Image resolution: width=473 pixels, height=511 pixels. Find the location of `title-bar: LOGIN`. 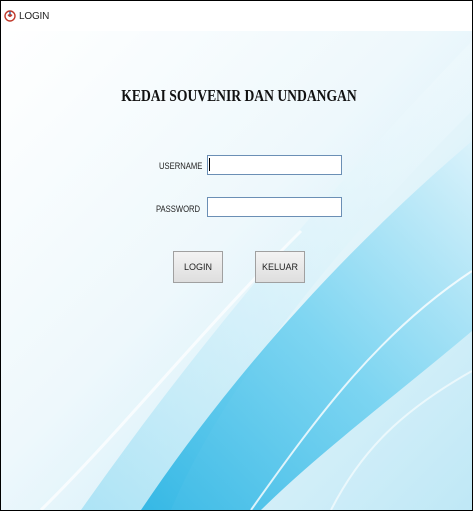

title-bar: LOGIN is located at coordinates (236, 16).